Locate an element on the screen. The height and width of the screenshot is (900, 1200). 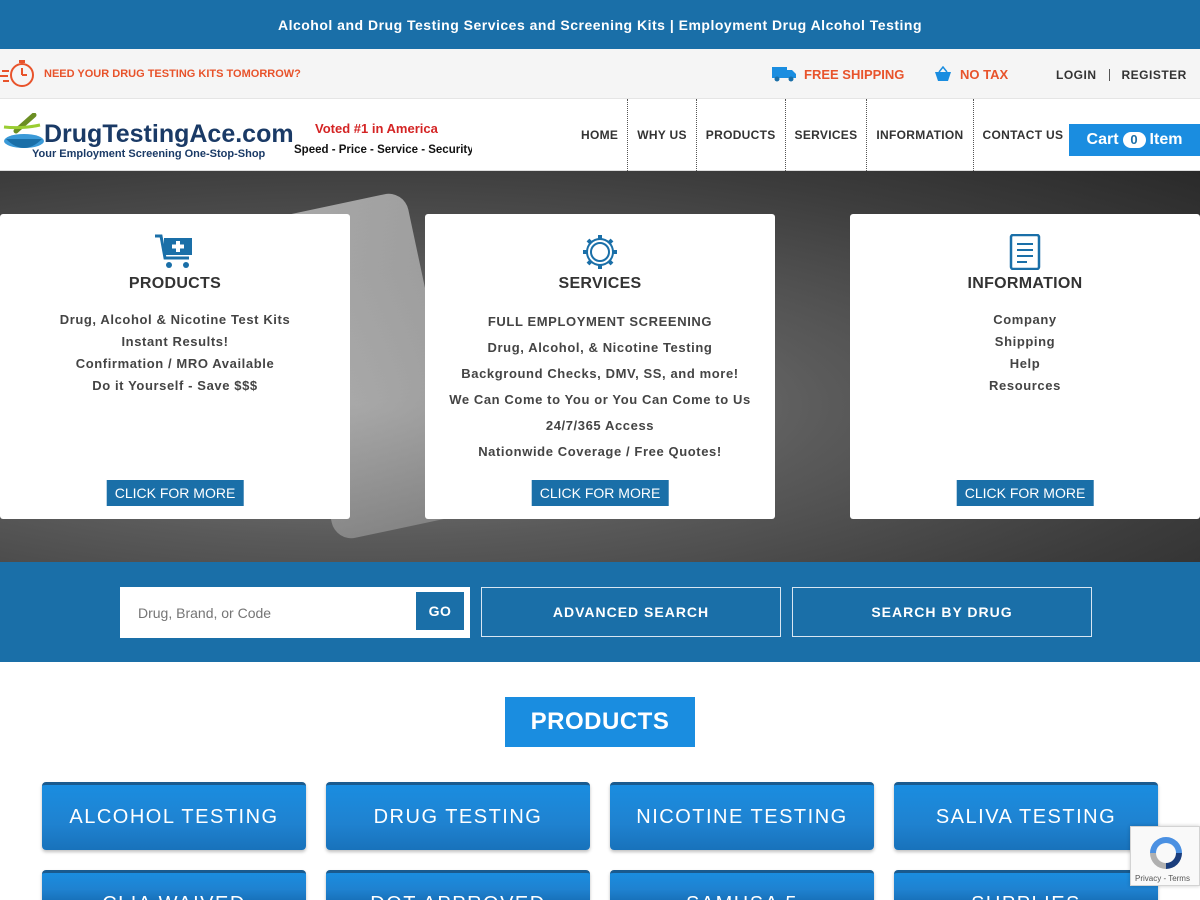
logo-name: DrugTestingAce.com is located at coordinates (169, 134).